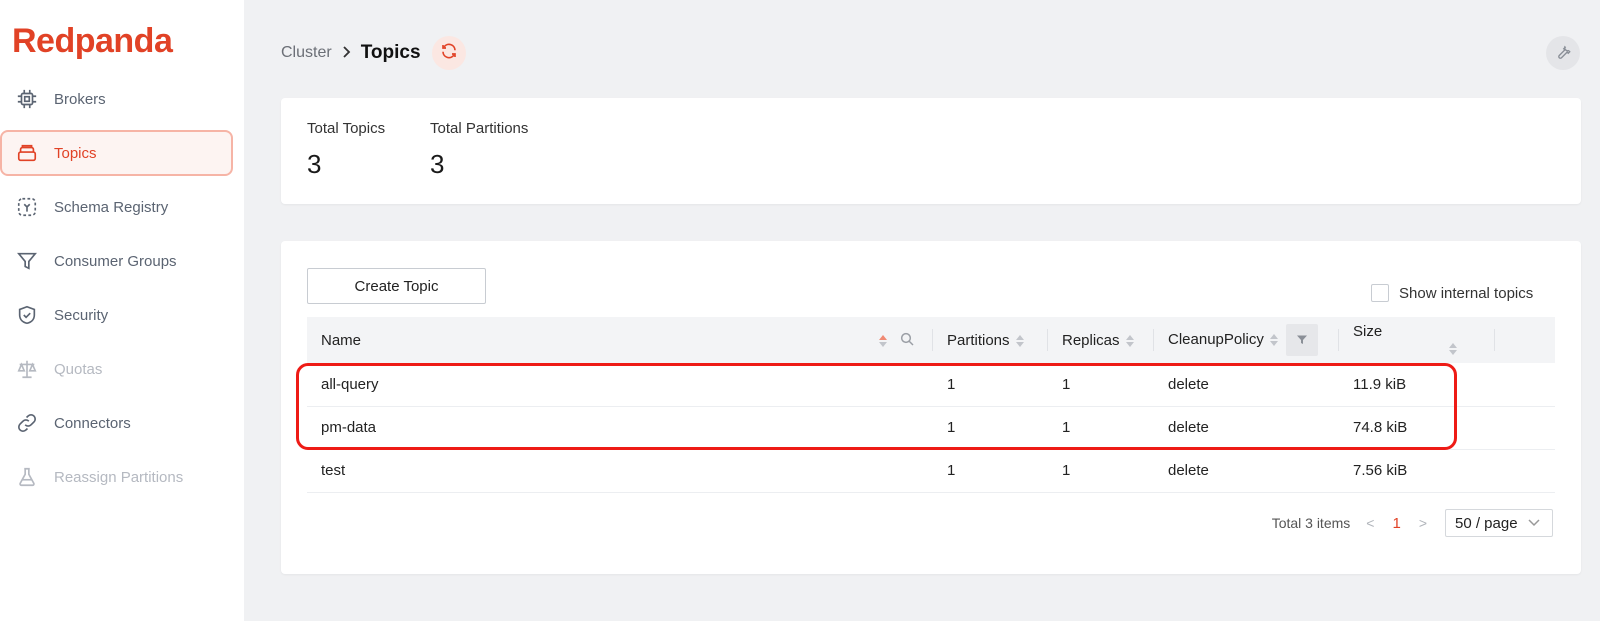 Image resolution: width=1600 pixels, height=621 pixels. Describe the element at coordinates (119, 477) in the screenshot. I see `sidebar-item-label: Reassign Partitions` at that location.